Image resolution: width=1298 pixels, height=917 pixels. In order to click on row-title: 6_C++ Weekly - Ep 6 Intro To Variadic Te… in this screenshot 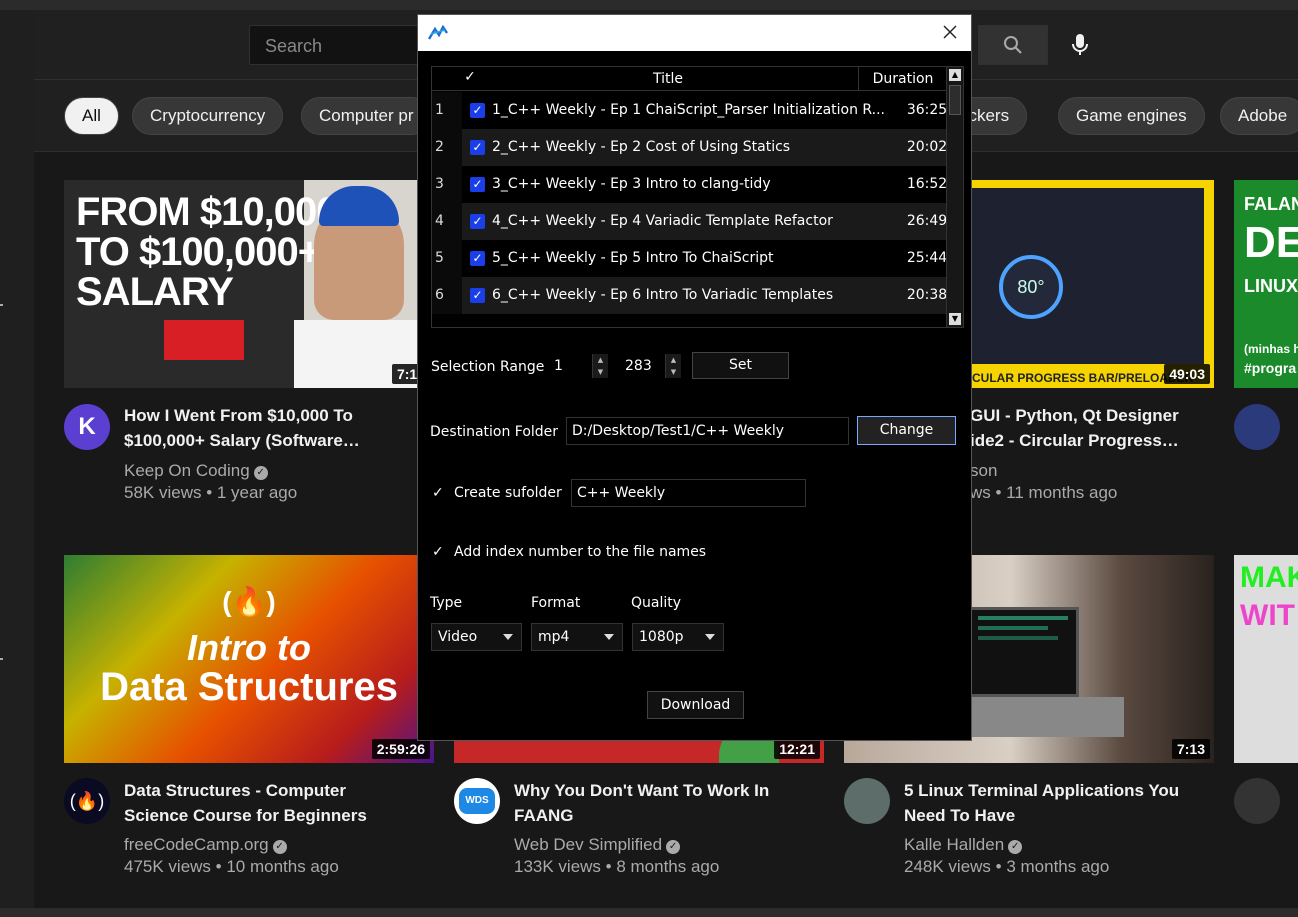, I will do `click(663, 295)`.